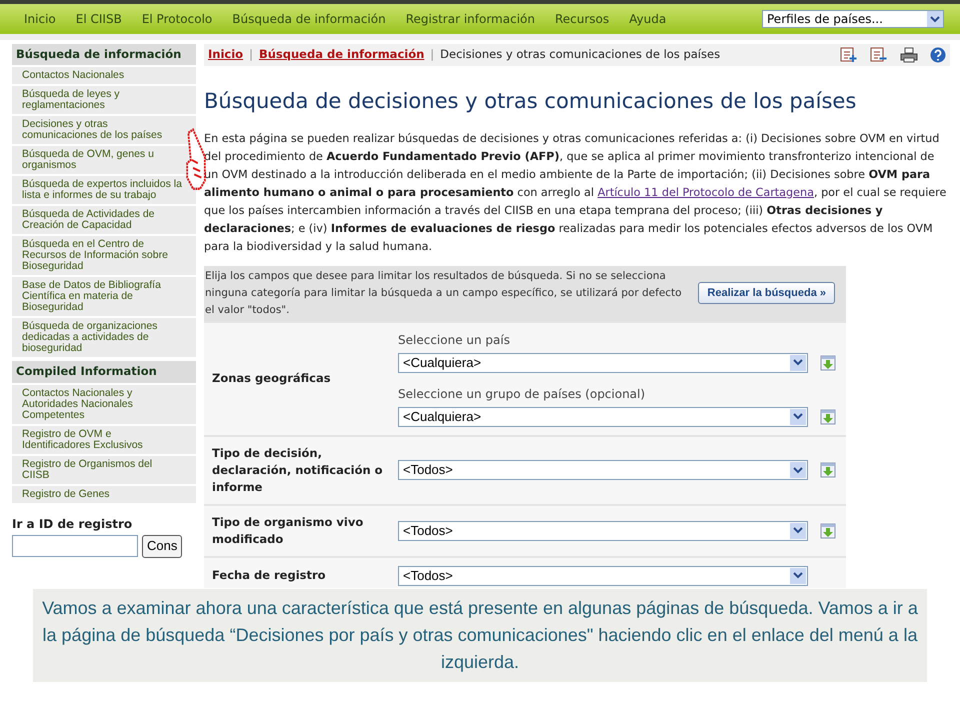 The image size is (960, 720). I want to click on criteria-label: Tipo de decisión, declaración, notificación o informe, so click(298, 470).